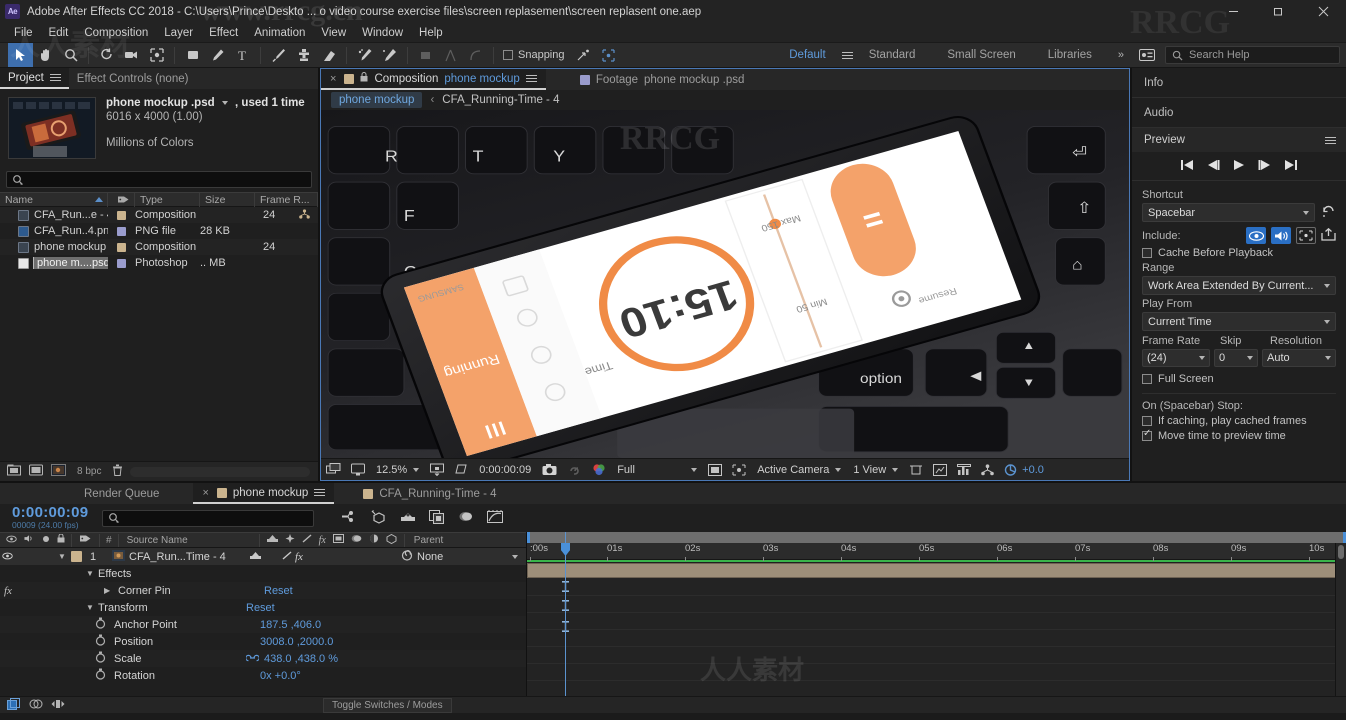 The width and height of the screenshot is (1346, 720). What do you see at coordinates (1340, 619) in the screenshot?
I see `timeline-vertical-scrollbar` at bounding box center [1340, 619].